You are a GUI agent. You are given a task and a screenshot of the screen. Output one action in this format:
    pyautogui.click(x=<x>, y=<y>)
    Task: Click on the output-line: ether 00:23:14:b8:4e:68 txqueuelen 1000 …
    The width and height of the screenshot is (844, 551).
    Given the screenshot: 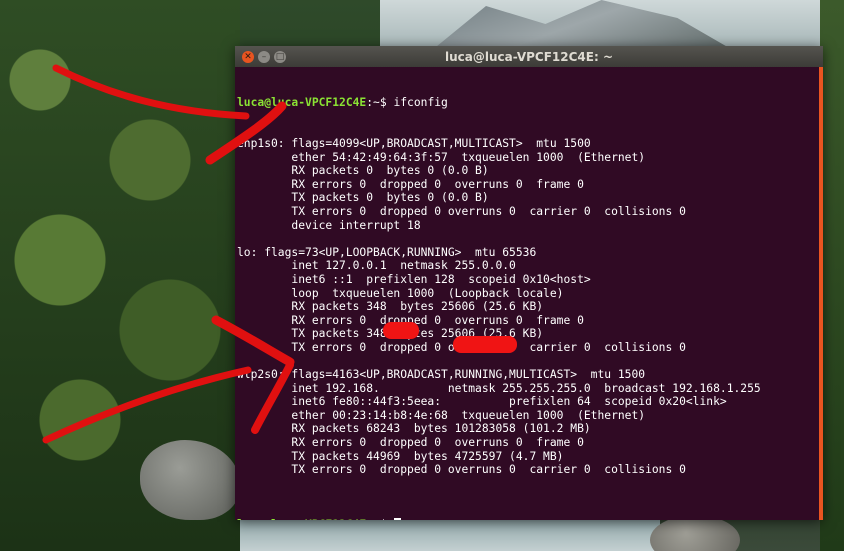 What is the action you would take?
    pyautogui.click(x=441, y=415)
    